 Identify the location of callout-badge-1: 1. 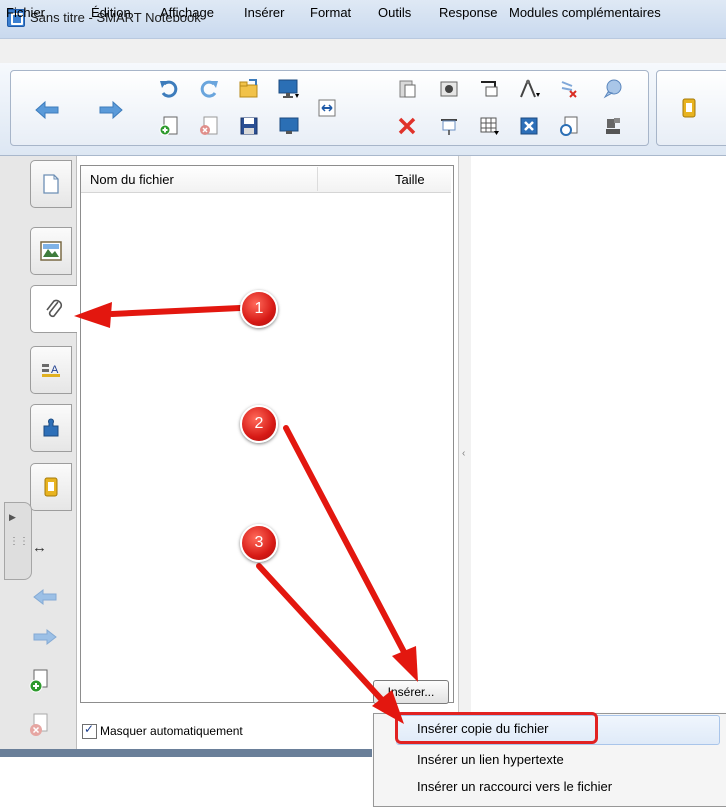
(259, 309).